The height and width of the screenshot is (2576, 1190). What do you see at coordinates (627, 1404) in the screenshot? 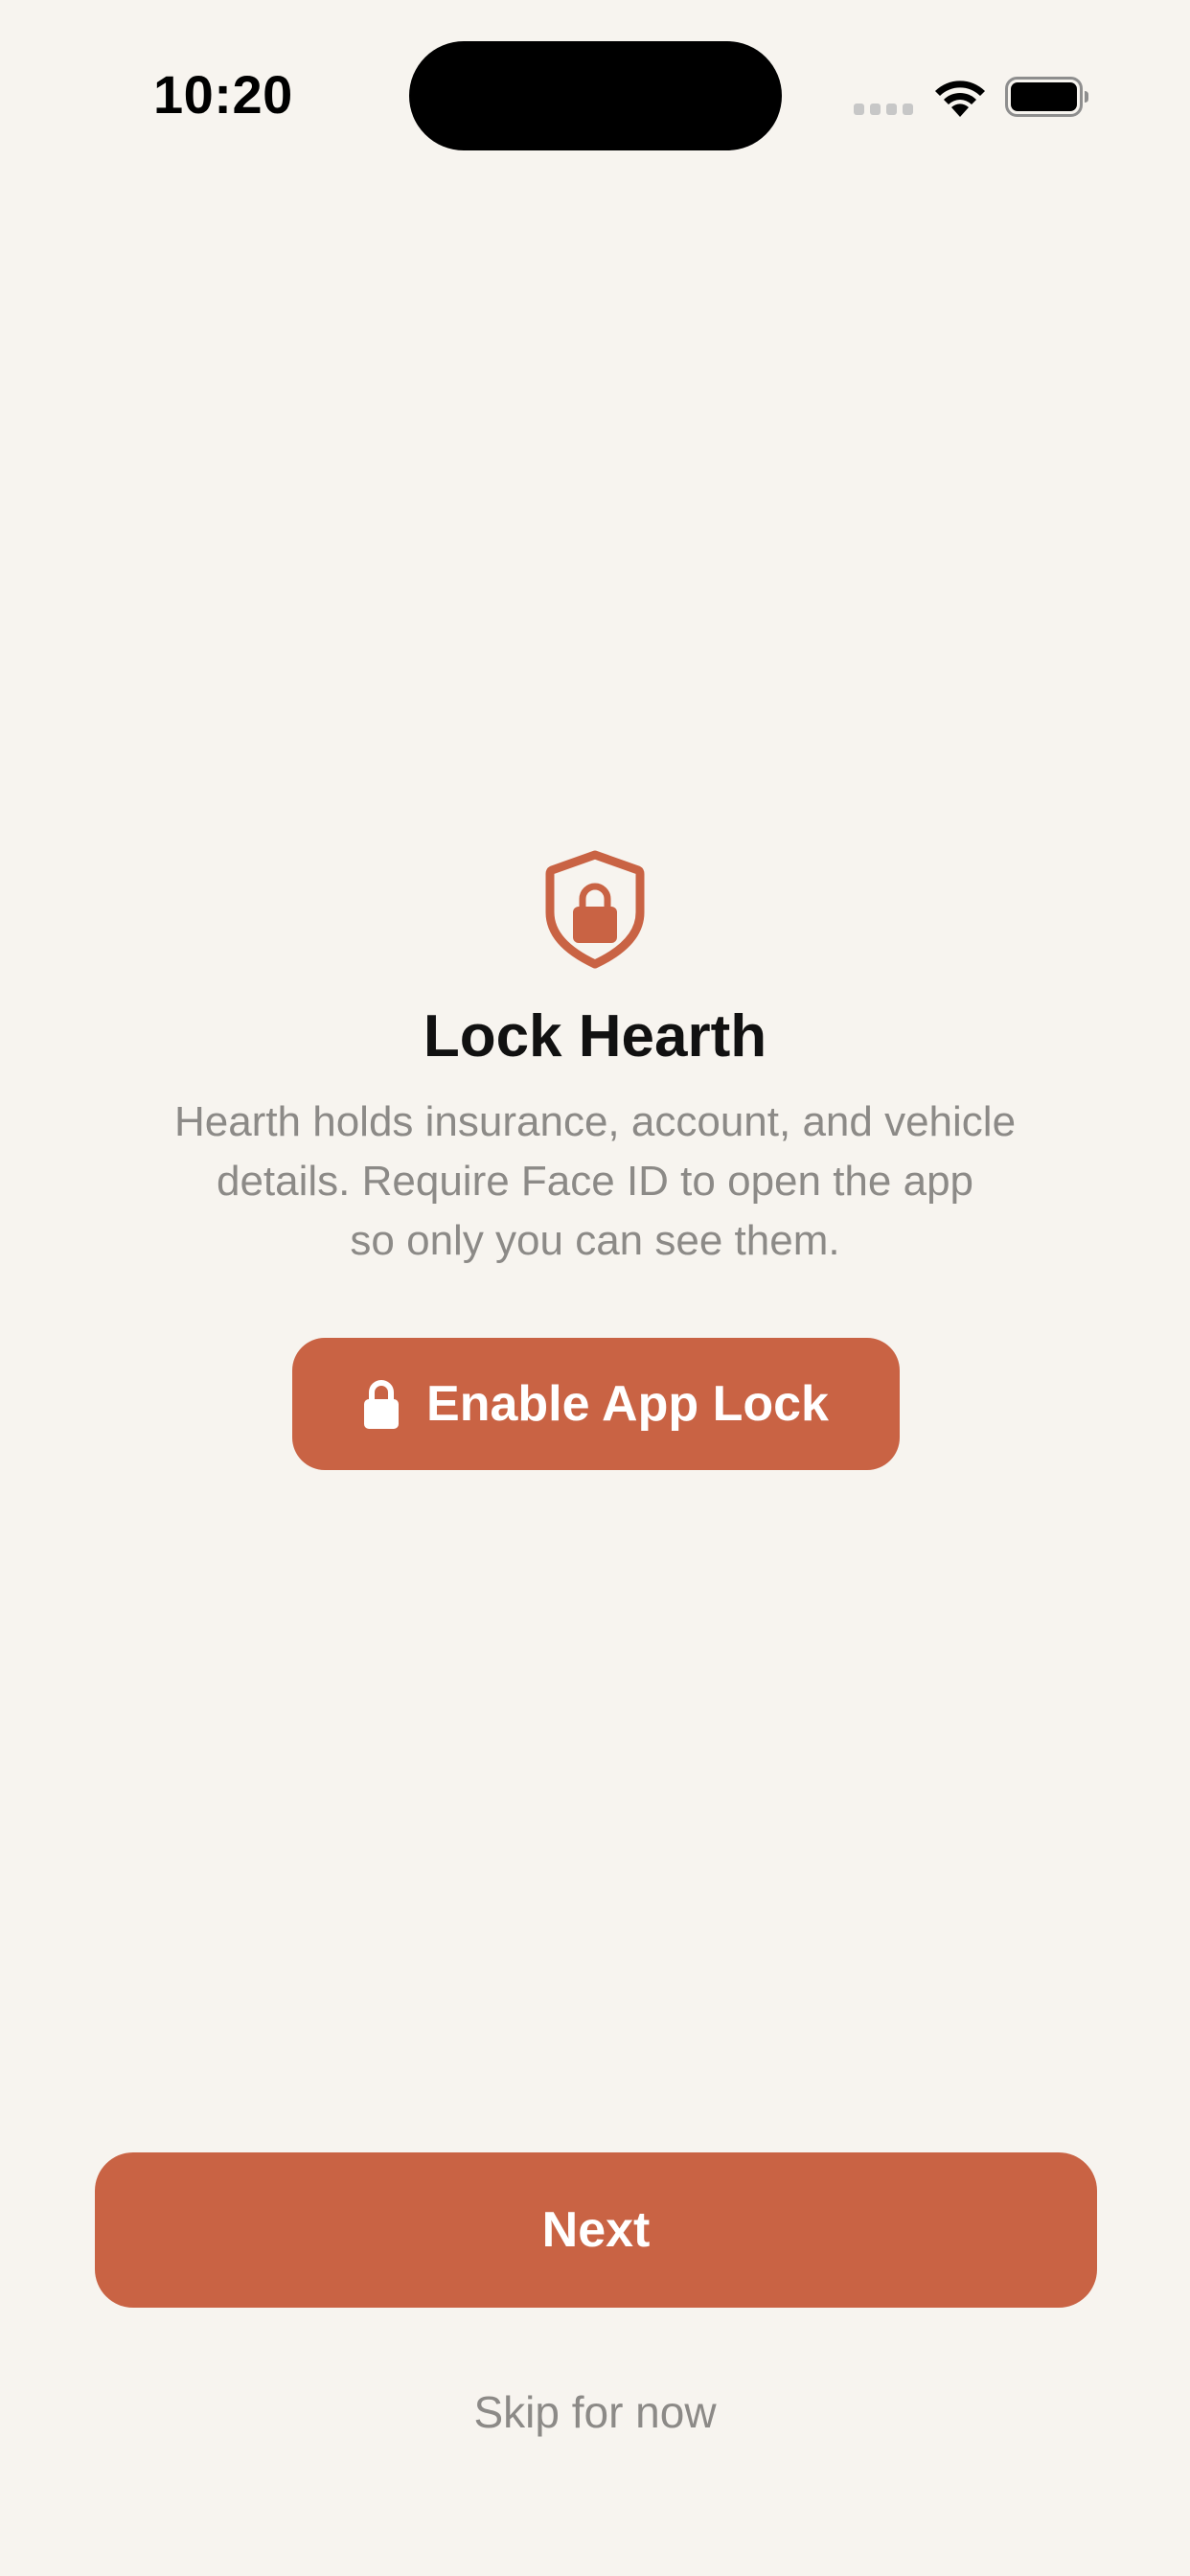
I see `enable-app-lock-label: Enable App Lock` at bounding box center [627, 1404].